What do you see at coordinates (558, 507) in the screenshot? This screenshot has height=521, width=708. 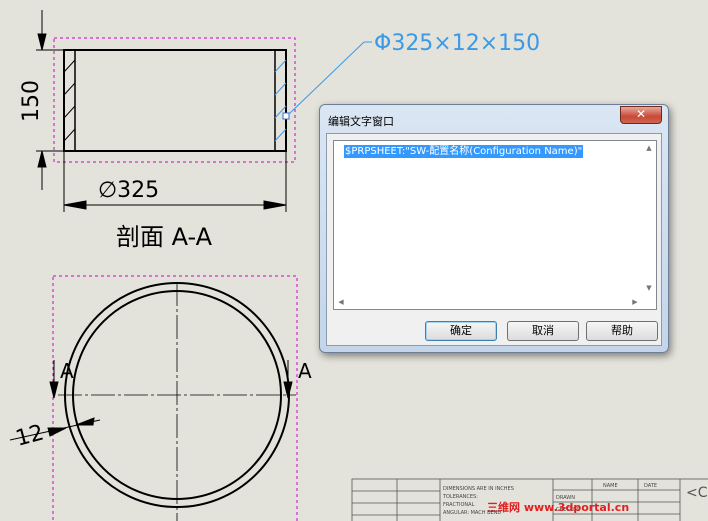 I see `site-watermark: 三维网 www.3dportal.cn` at bounding box center [558, 507].